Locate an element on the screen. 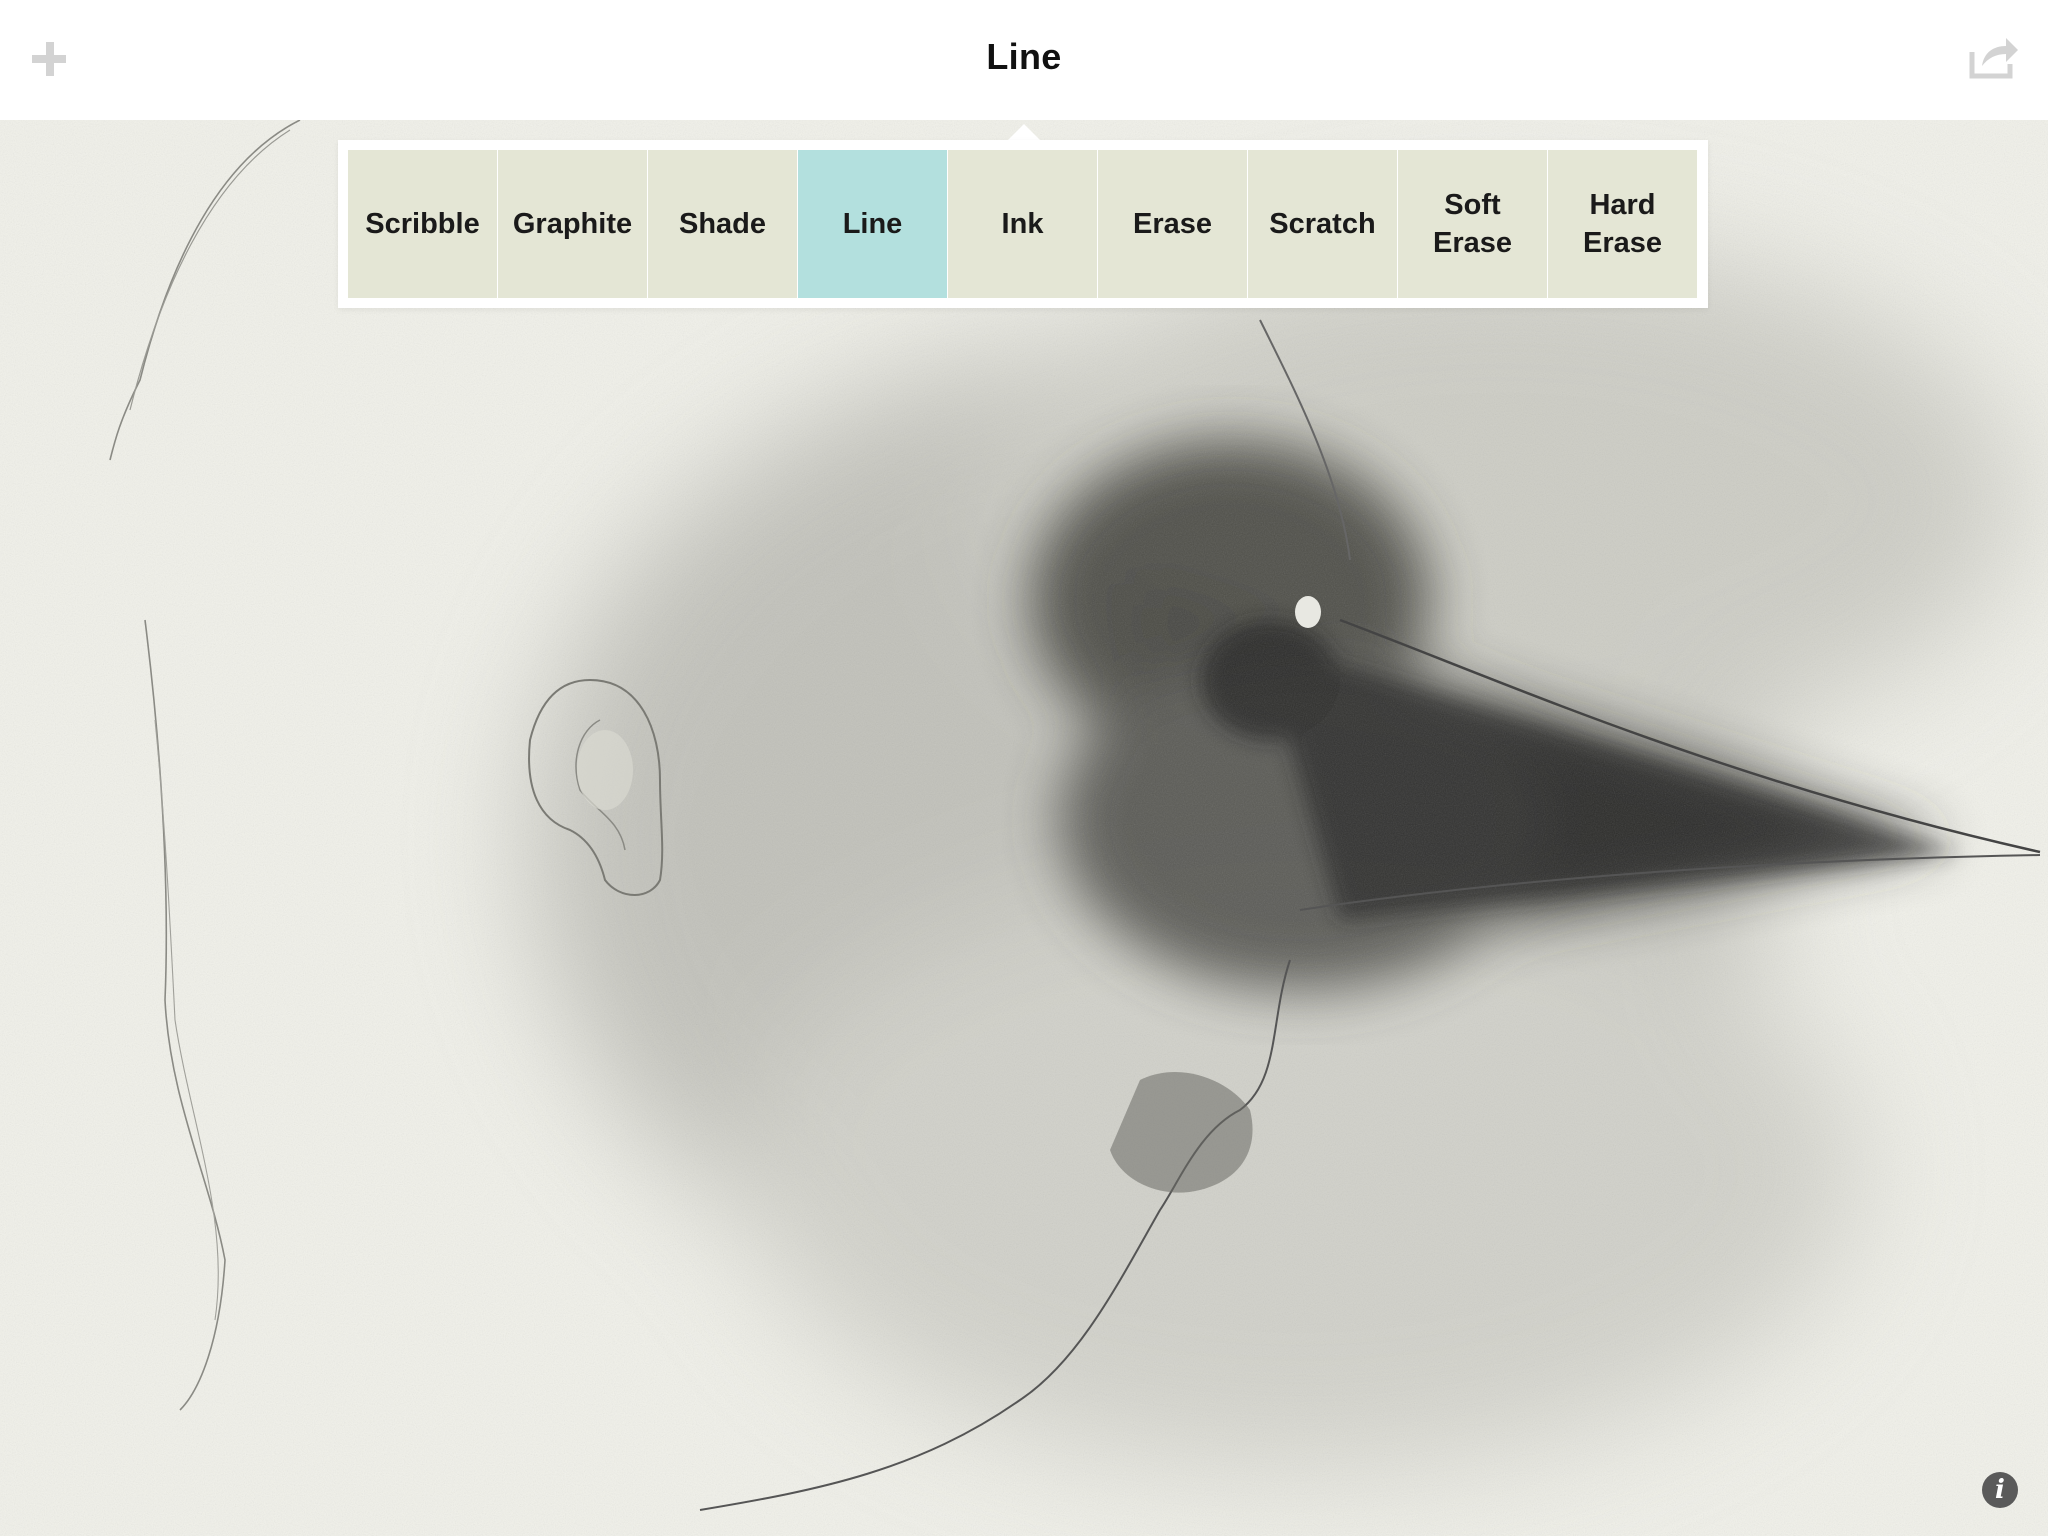 This screenshot has width=2048, height=1536. tool-graphite: Graphite is located at coordinates (572, 224).